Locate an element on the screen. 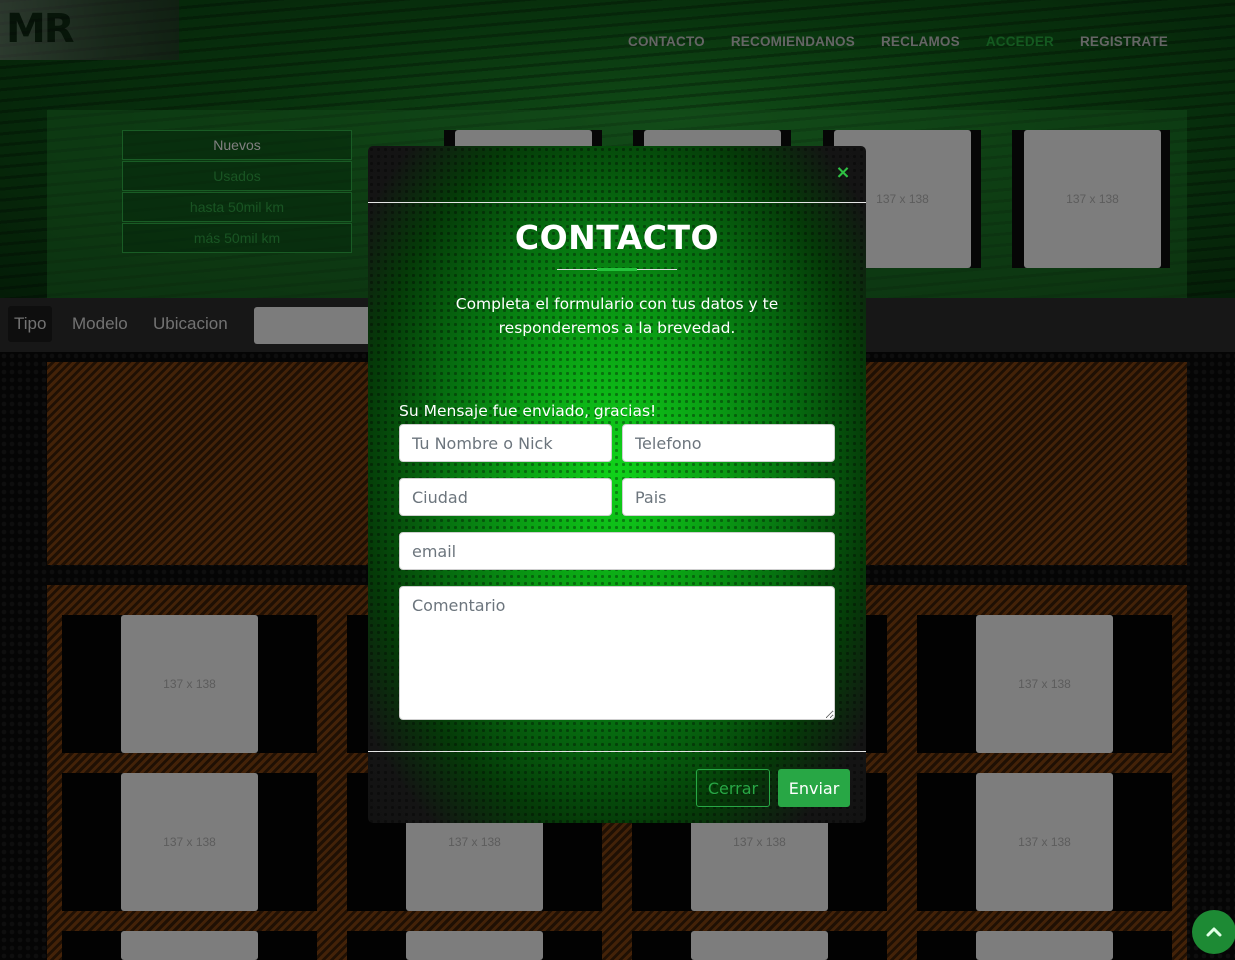  success-message: Su Mensaje fue enviado, gracias! is located at coordinates (528, 411).